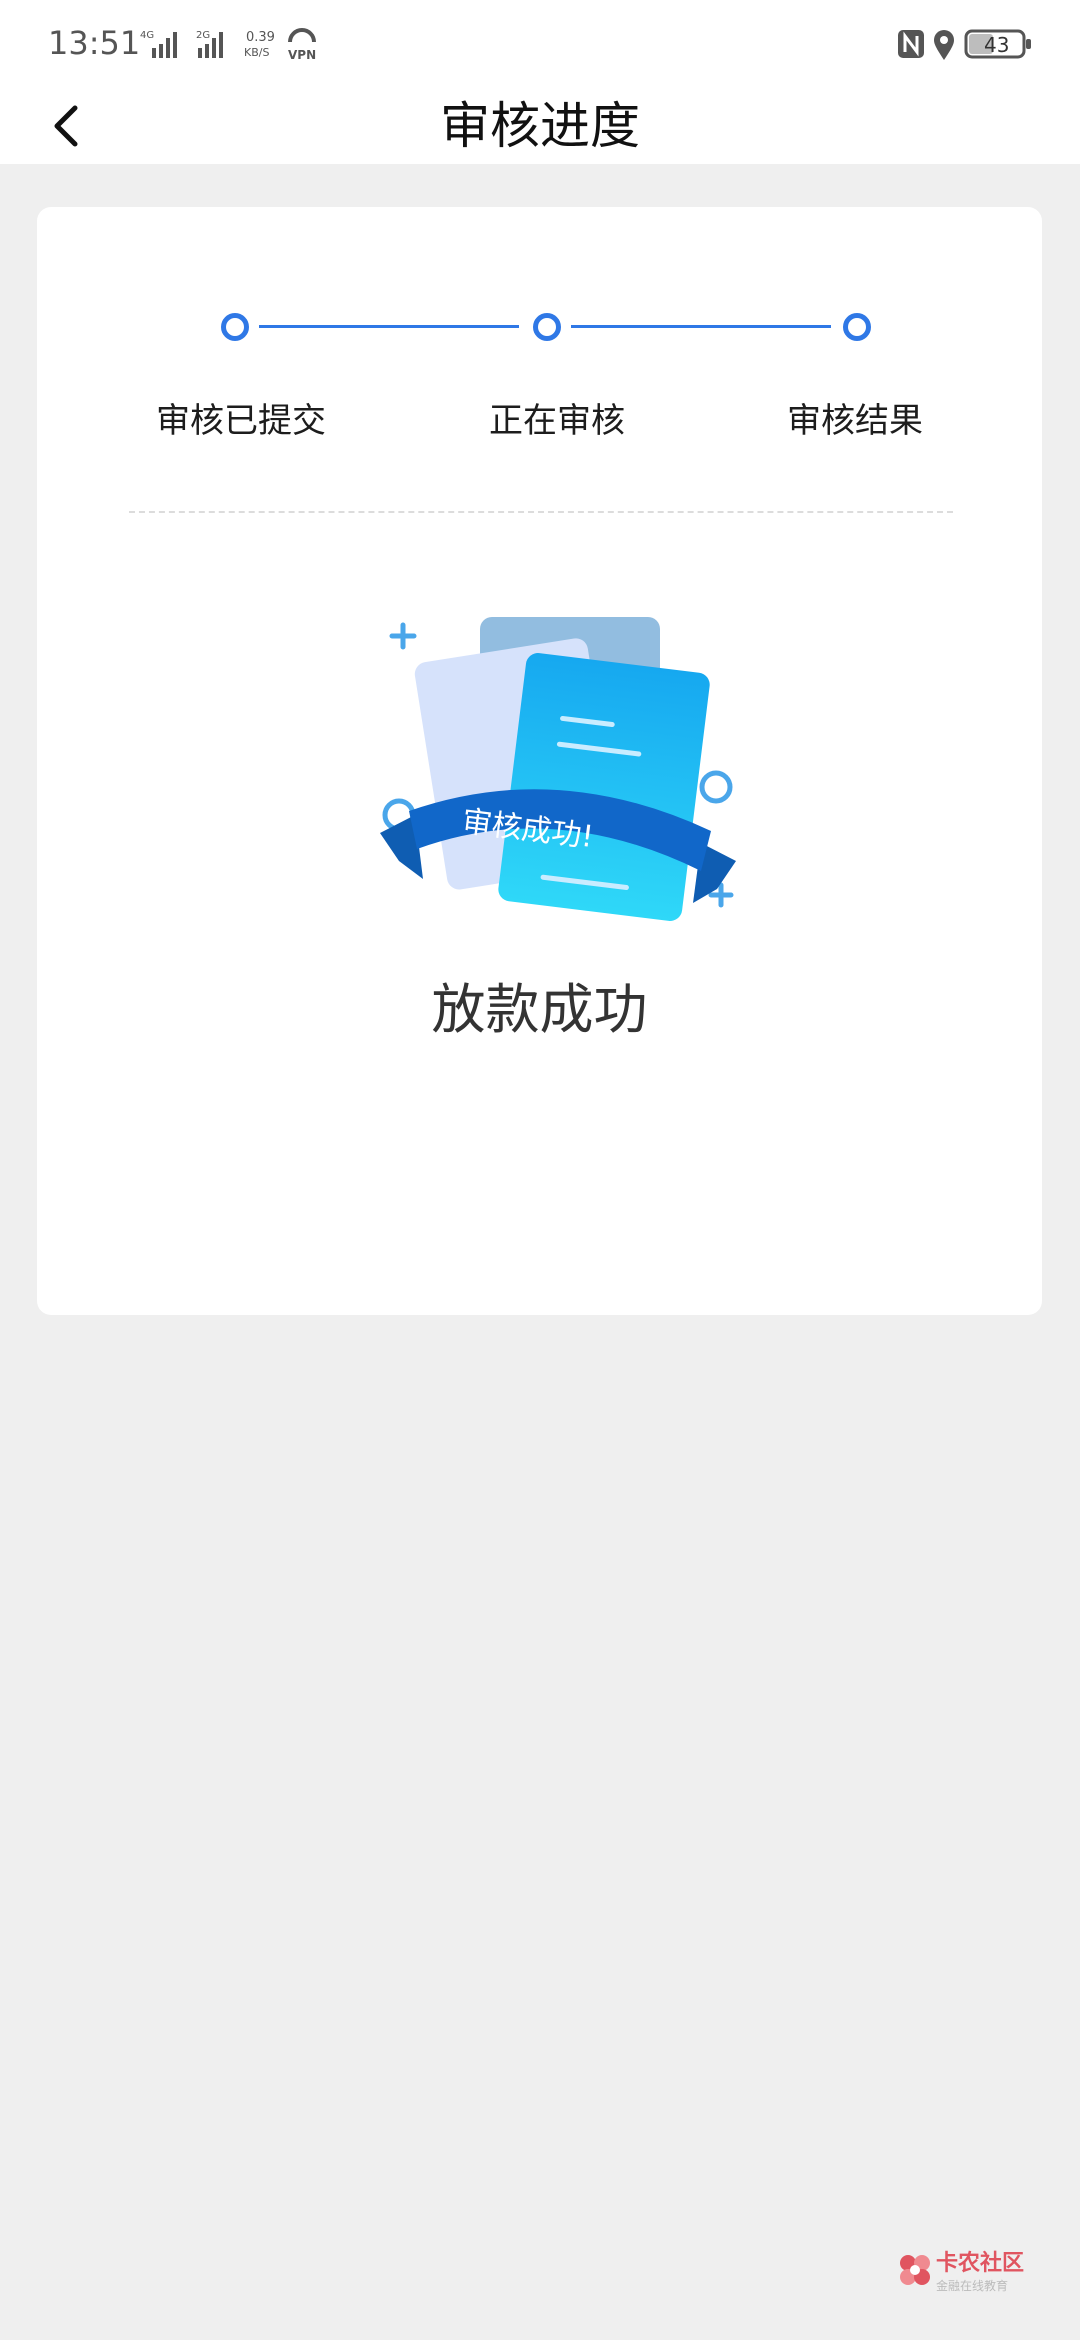 Image resolution: width=1080 pixels, height=2340 pixels. What do you see at coordinates (235, 327) in the screenshot?
I see `step-dot-submitted` at bounding box center [235, 327].